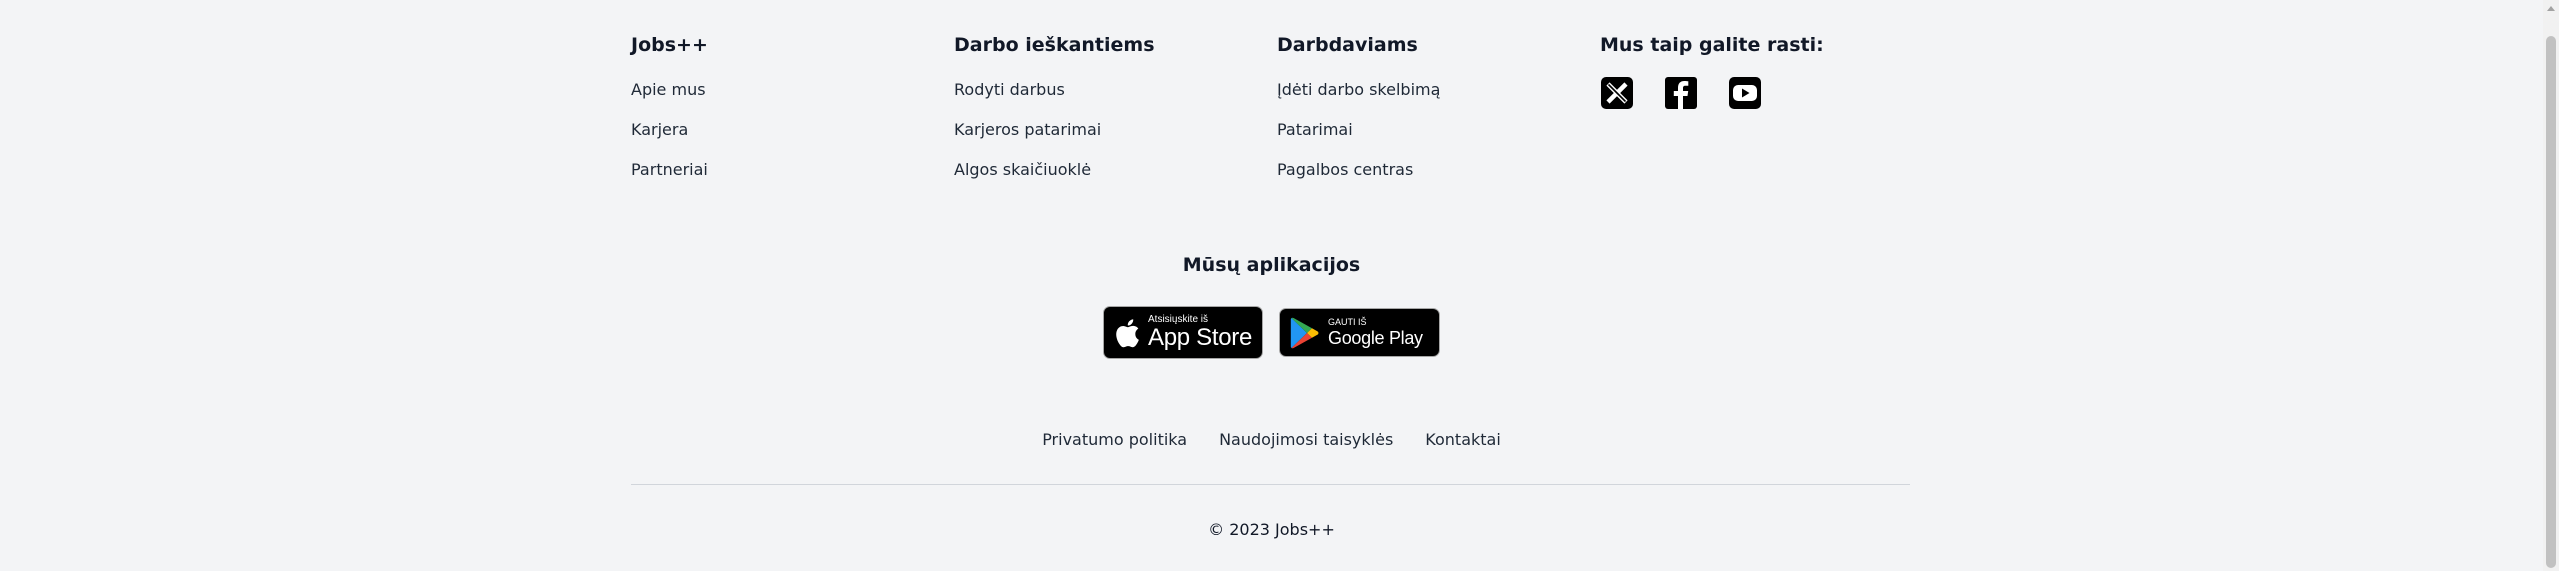  Describe the element at coordinates (1375, 338) in the screenshot. I see `google-play-label: Google Play` at that location.